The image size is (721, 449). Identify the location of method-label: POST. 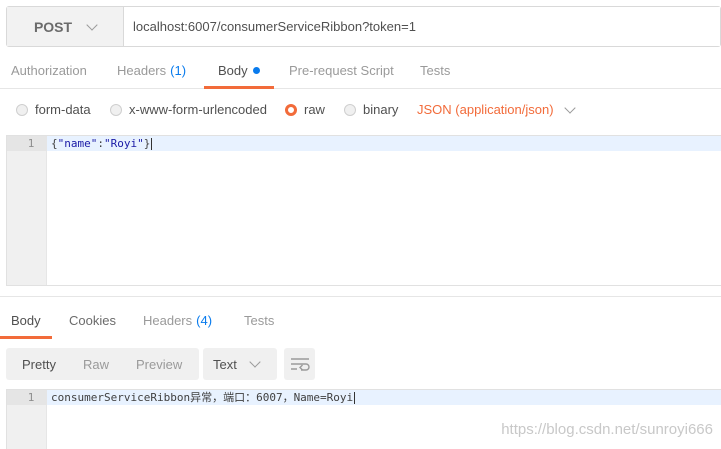
(53, 26).